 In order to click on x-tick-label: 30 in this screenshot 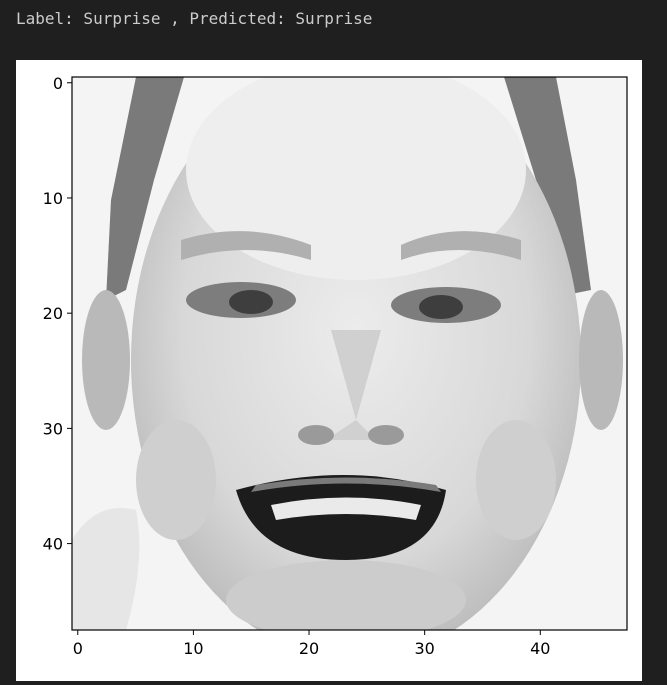, I will do `click(424, 648)`.